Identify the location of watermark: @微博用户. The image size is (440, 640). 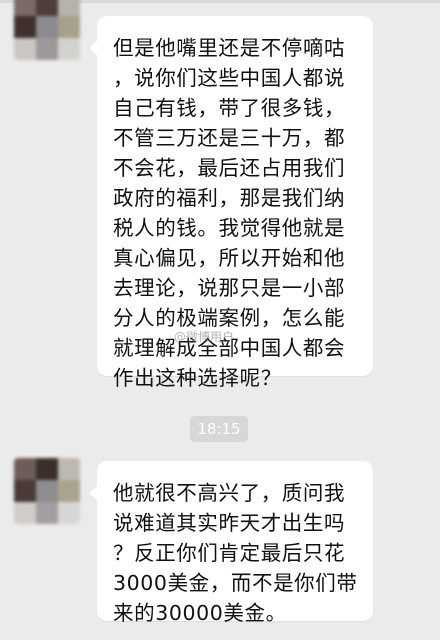
(204, 337).